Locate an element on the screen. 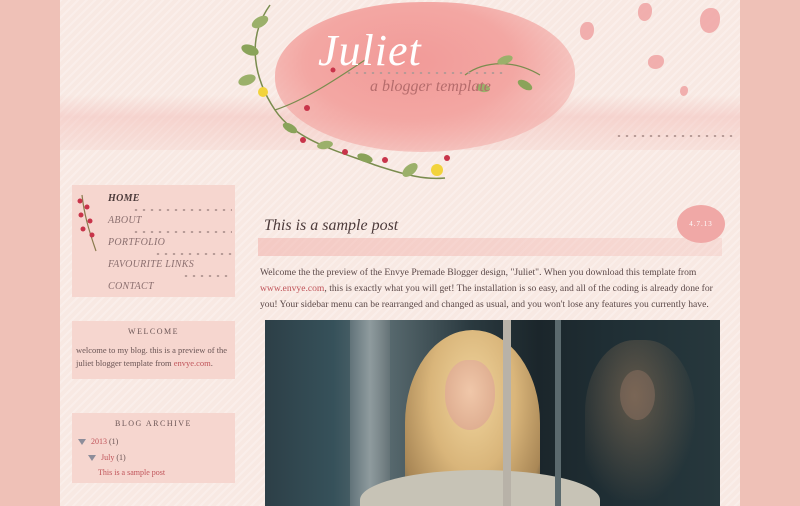 This screenshot has height=506, width=800. image-reflection is located at coordinates (640, 420).